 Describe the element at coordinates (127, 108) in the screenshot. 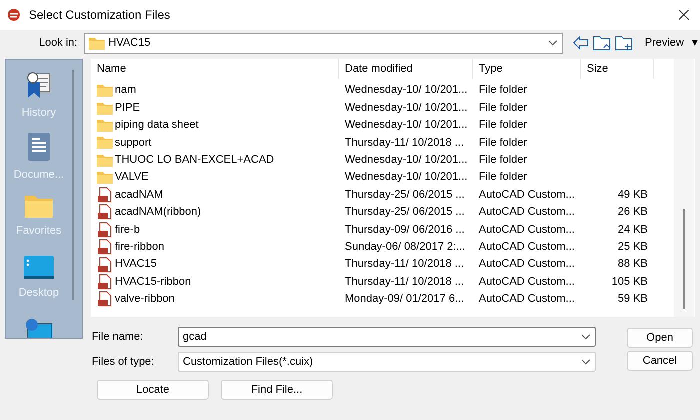

I see `file-name: PIPE` at that location.